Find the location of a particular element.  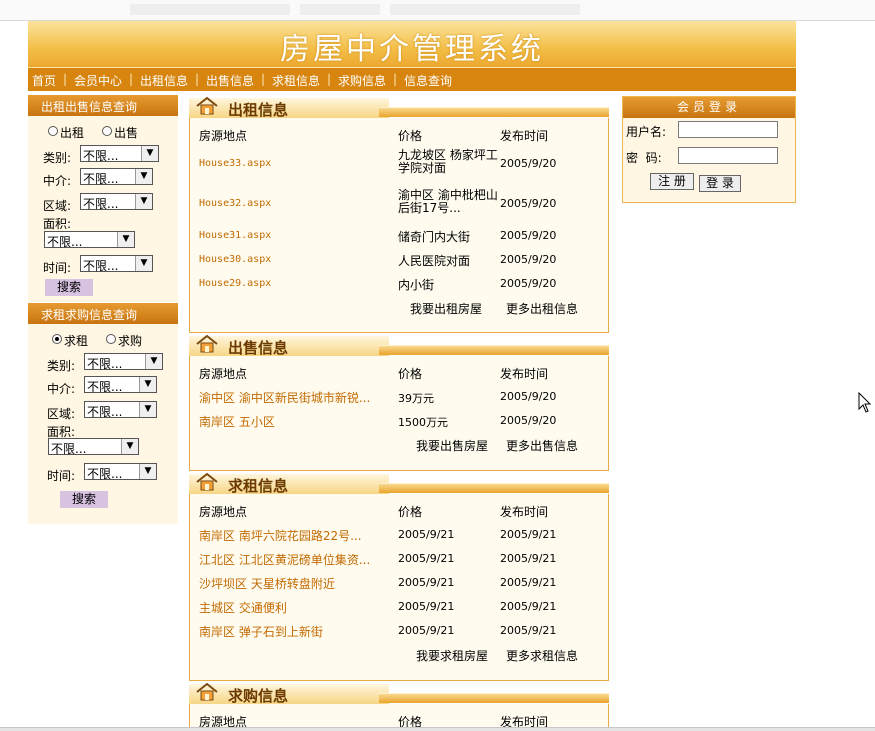

more-rent-link: 更多出租信息 is located at coordinates (542, 308).